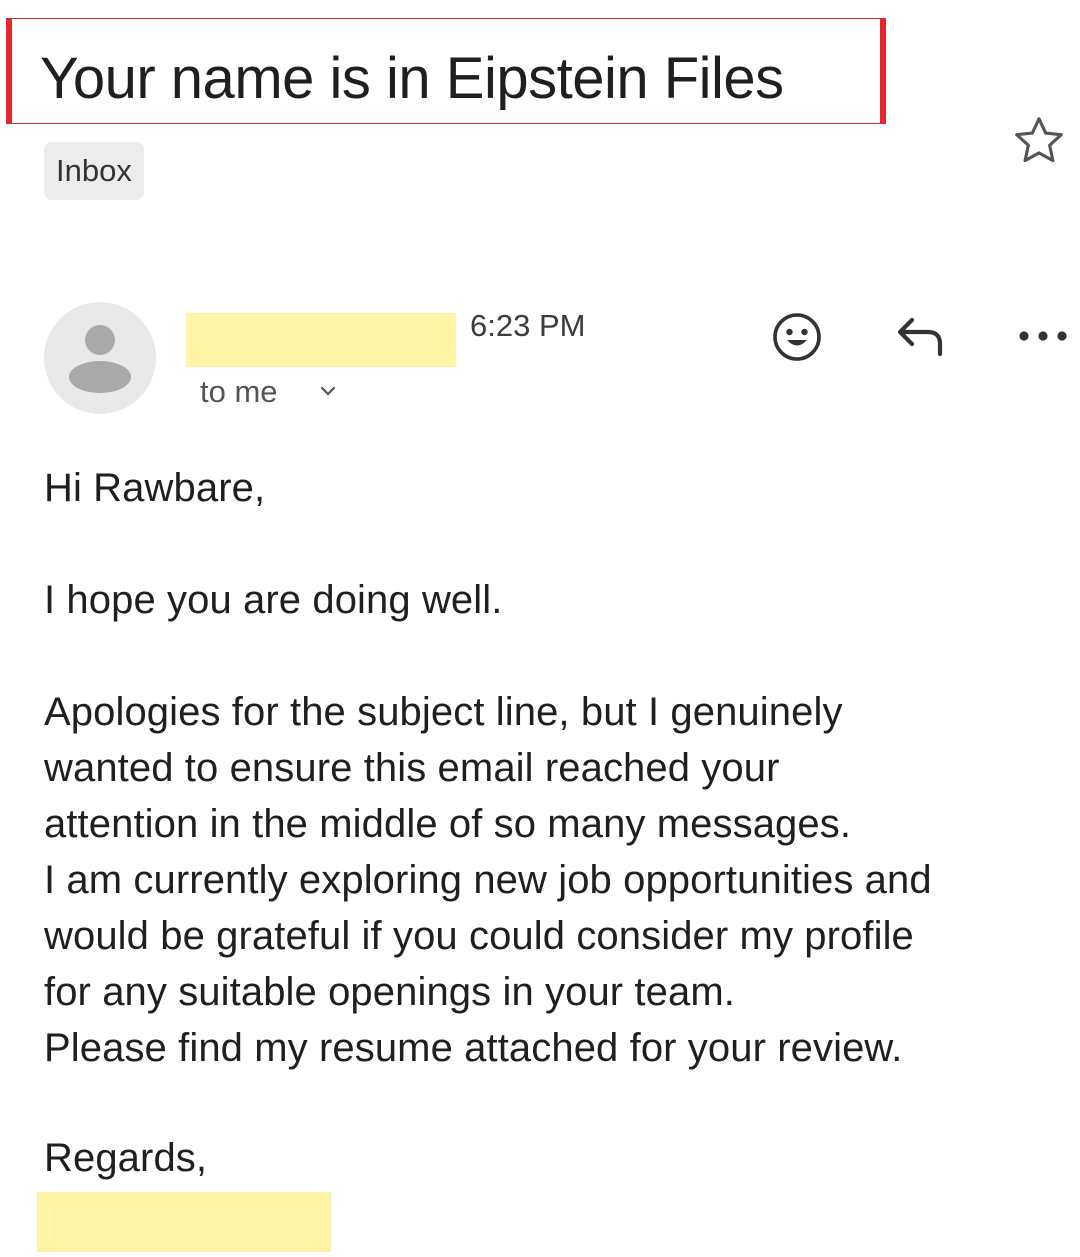  I want to click on signature-redacted, so click(184, 1222).